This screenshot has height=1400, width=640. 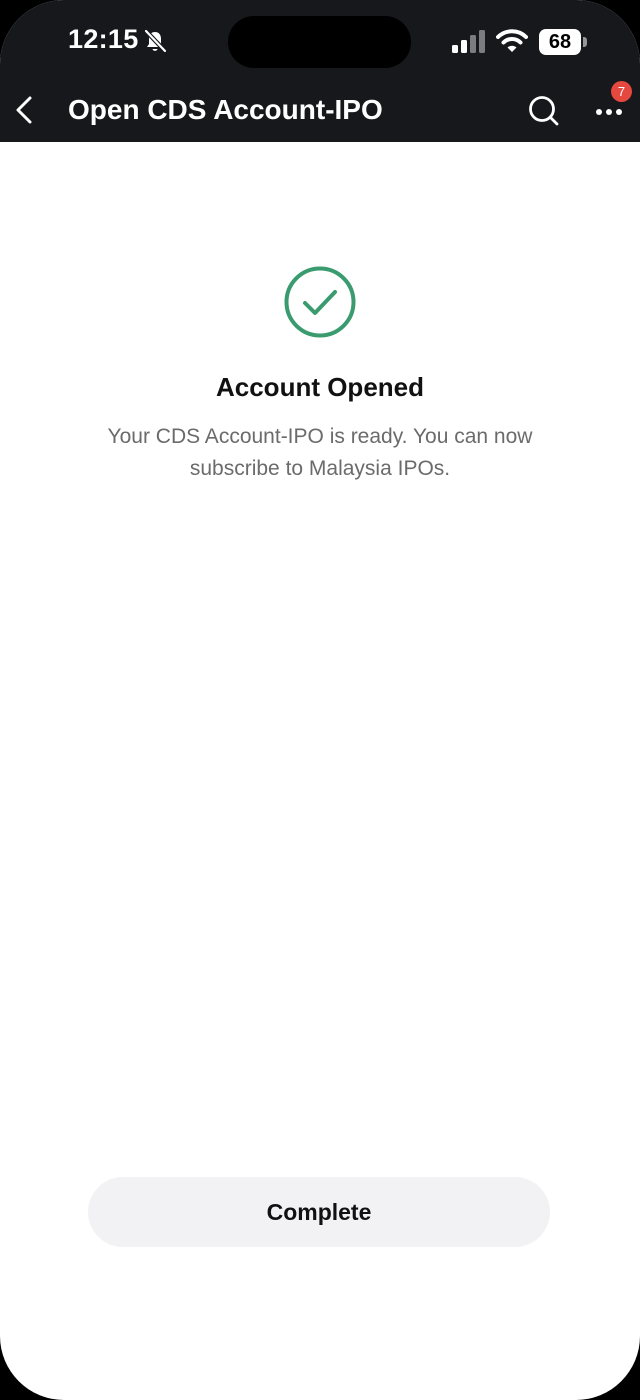 What do you see at coordinates (512, 40) in the screenshot?
I see `wifi-icon` at bounding box center [512, 40].